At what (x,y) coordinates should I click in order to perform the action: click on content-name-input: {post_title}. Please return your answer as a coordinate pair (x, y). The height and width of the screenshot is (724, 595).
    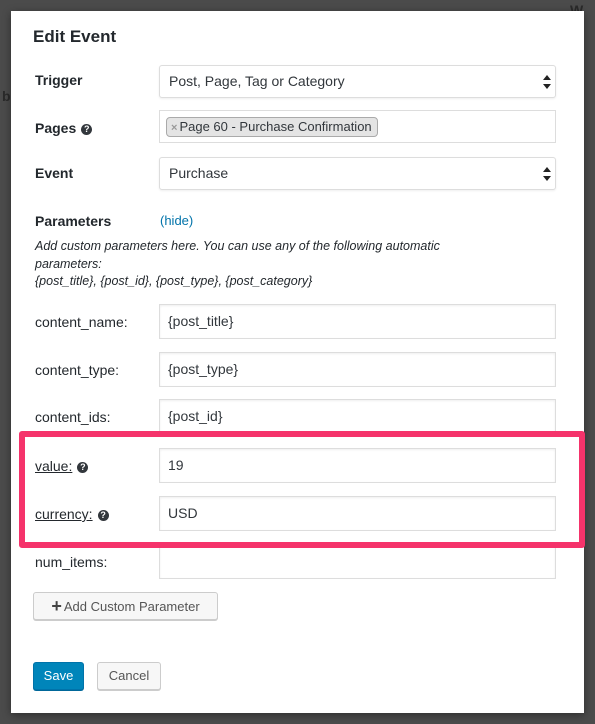
    Looking at the image, I should click on (357, 321).